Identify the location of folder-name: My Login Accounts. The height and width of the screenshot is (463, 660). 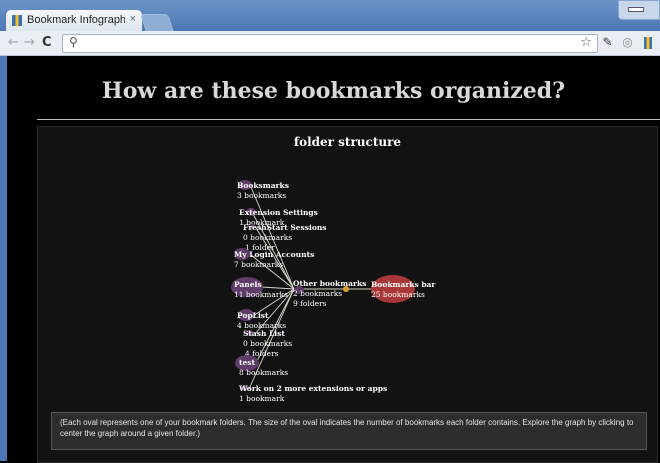
(274, 254).